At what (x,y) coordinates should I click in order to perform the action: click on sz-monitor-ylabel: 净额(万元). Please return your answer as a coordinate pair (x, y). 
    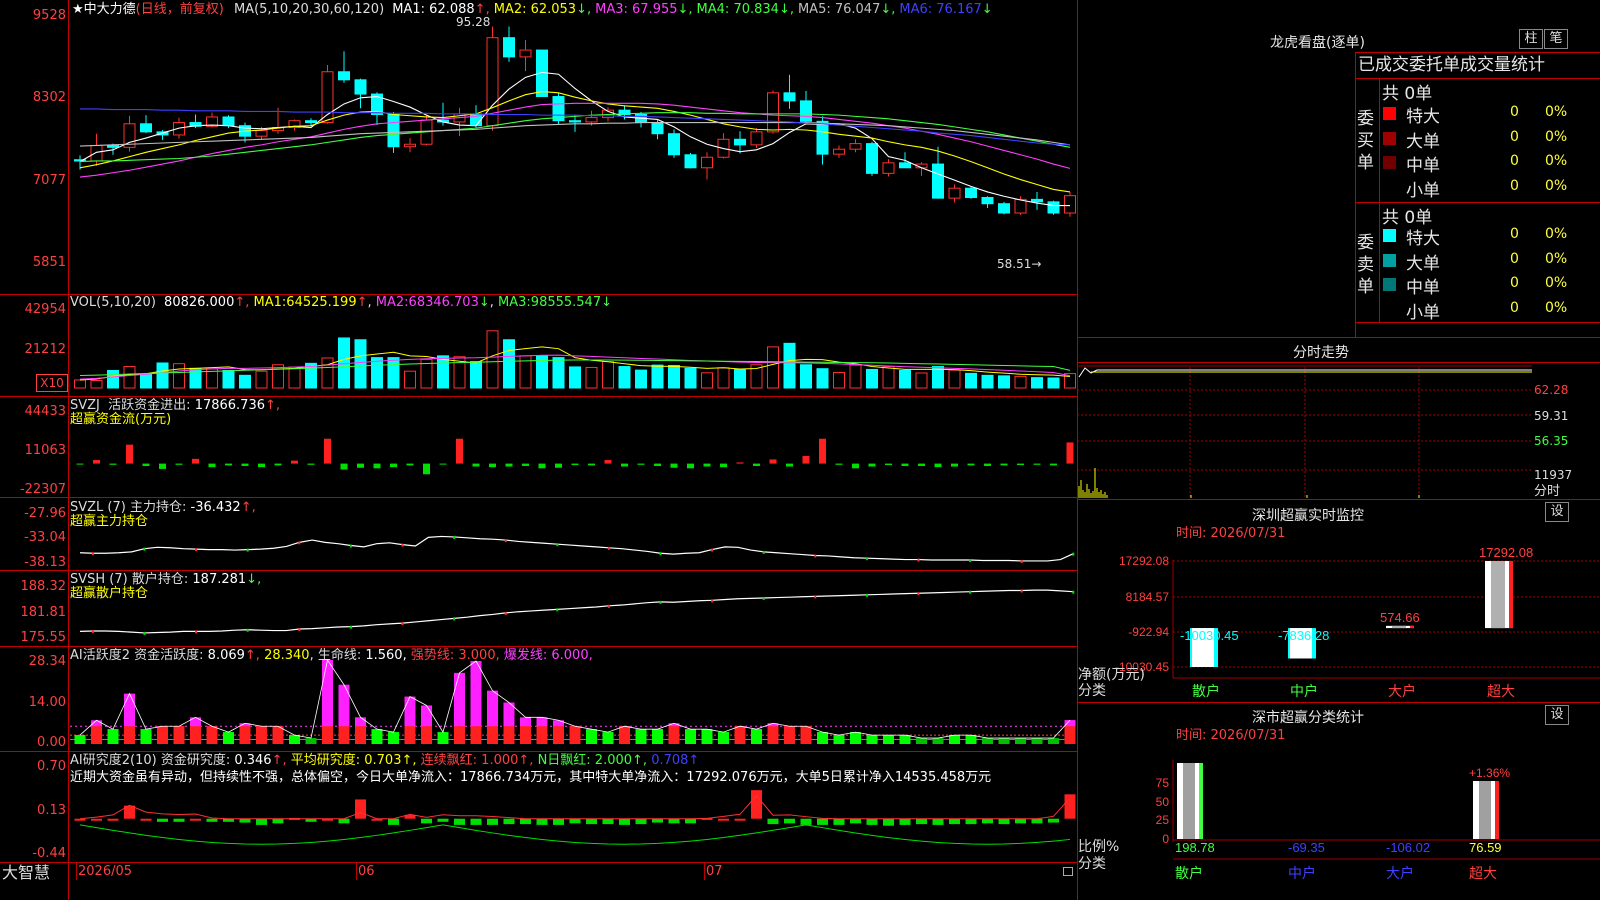
    Looking at the image, I should click on (1111, 675).